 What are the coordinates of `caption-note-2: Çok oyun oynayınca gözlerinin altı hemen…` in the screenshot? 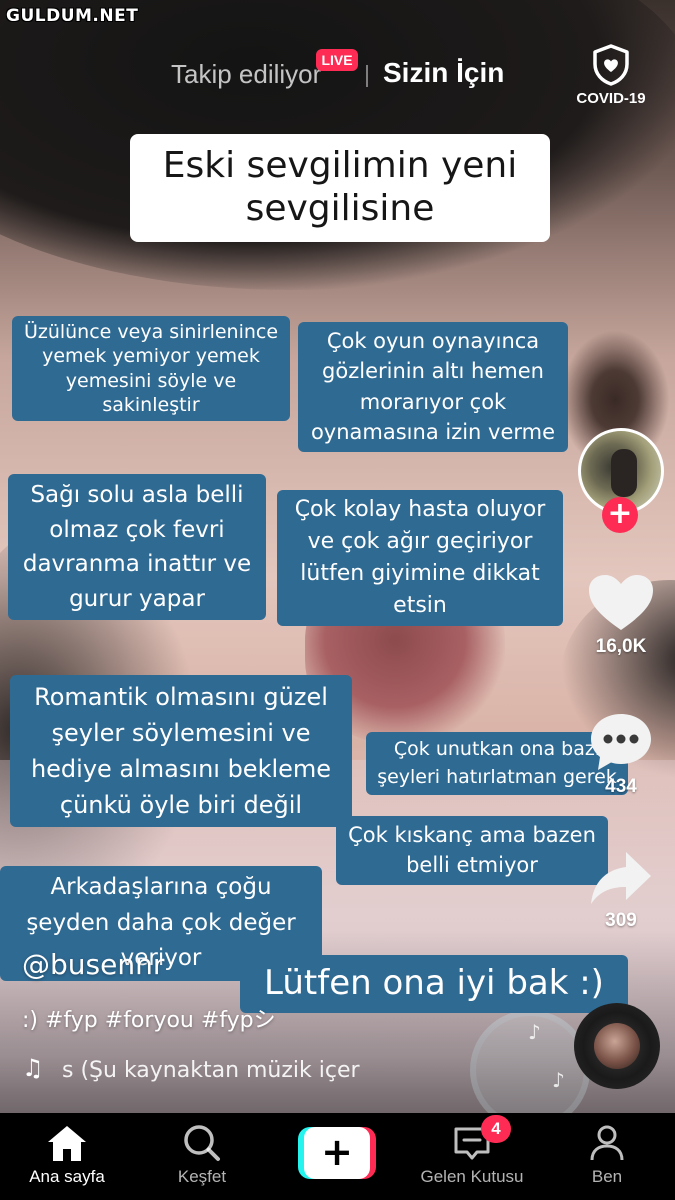 It's located at (433, 387).